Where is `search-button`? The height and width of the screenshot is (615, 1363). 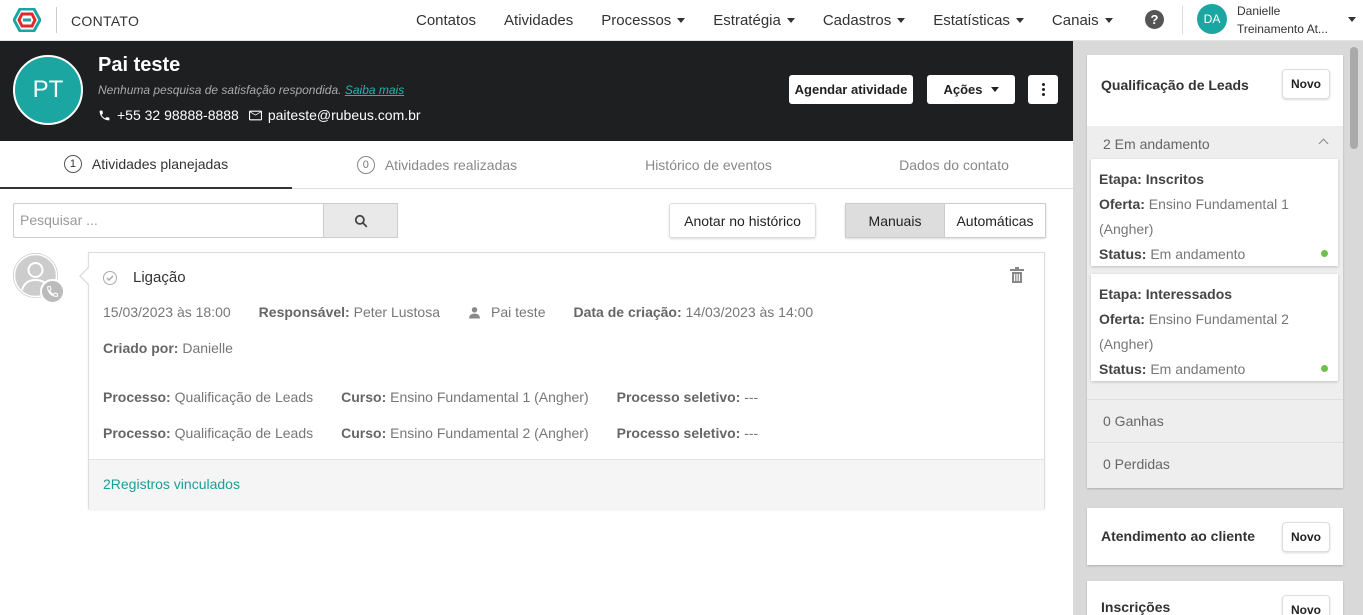 search-button is located at coordinates (360, 220).